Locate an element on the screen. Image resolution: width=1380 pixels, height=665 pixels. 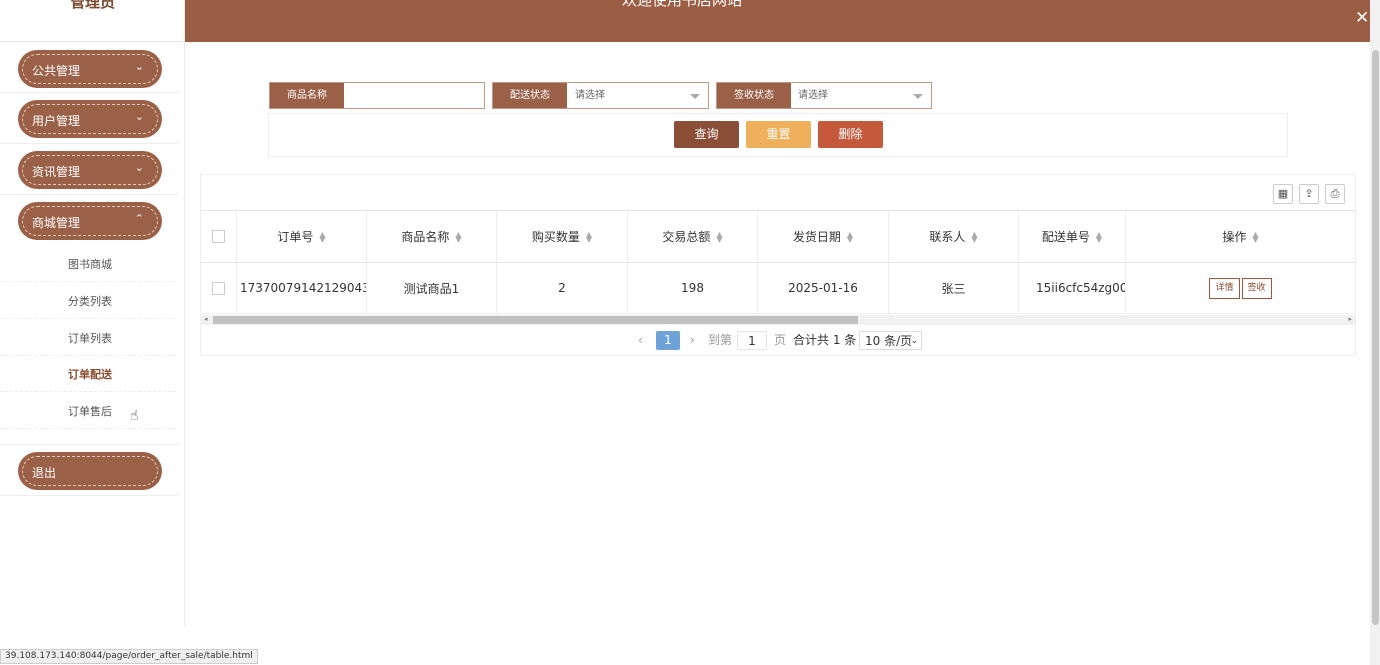
column-header-quantity: 购买数量 ▲ ▼ is located at coordinates (562, 236).